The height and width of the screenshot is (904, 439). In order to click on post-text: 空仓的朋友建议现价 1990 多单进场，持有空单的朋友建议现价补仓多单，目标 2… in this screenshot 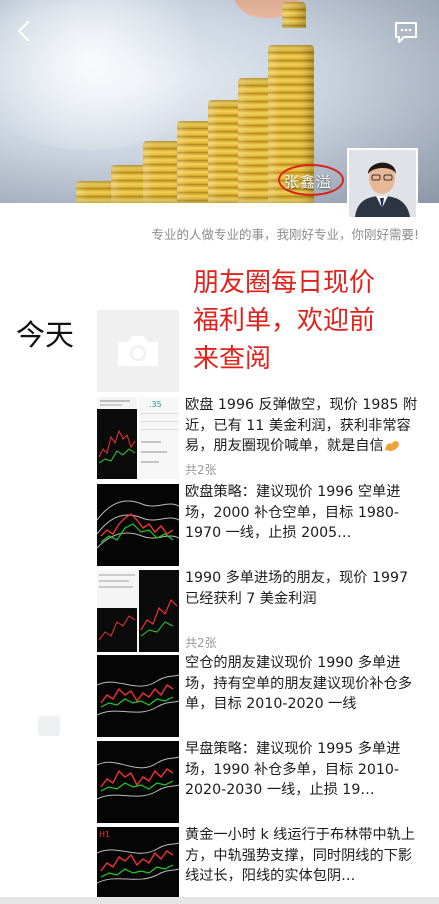, I will do `click(299, 683)`.